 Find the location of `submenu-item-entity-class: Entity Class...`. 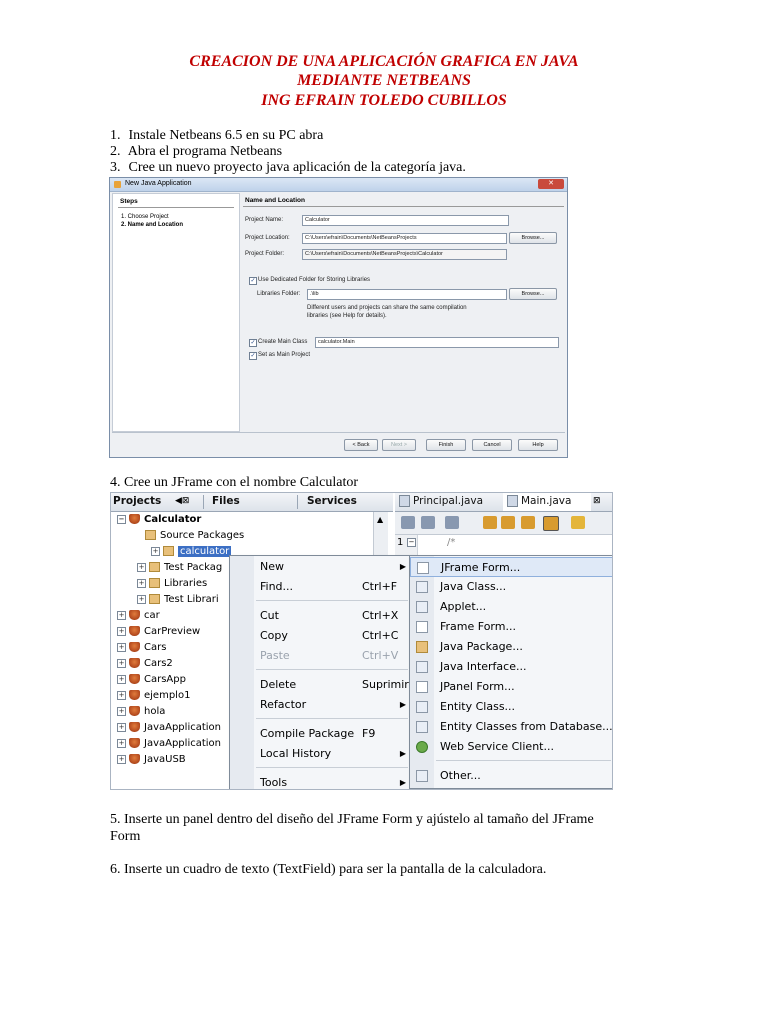

submenu-item-entity-class: Entity Class... is located at coordinates (511, 707).